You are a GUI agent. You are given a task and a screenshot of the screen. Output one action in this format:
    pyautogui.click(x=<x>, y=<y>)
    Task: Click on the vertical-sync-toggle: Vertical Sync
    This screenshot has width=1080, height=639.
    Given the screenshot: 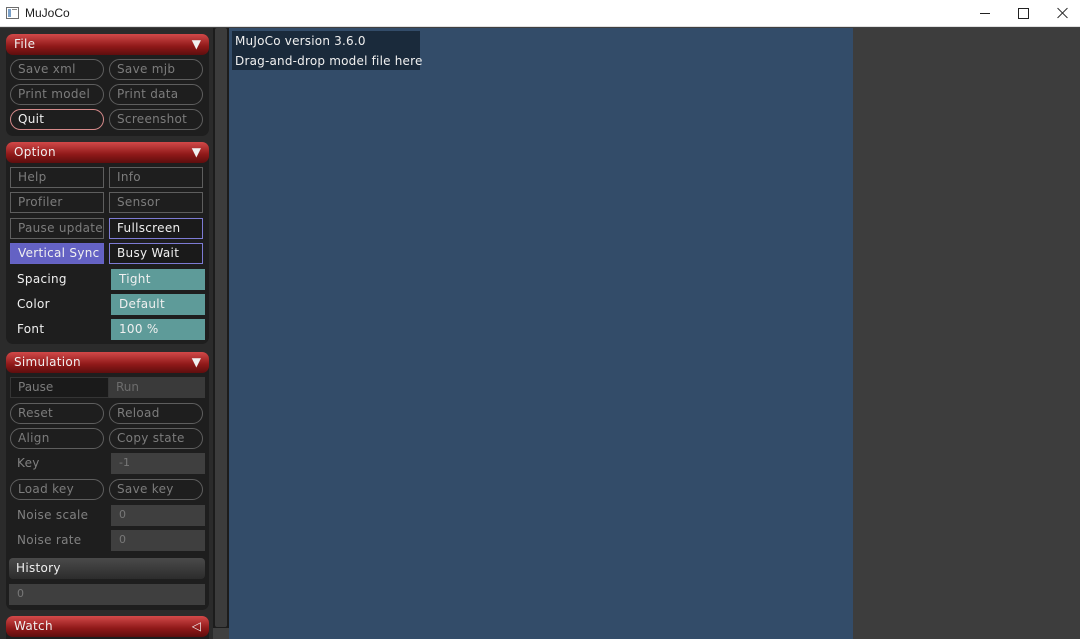 What is the action you would take?
    pyautogui.click(x=57, y=253)
    